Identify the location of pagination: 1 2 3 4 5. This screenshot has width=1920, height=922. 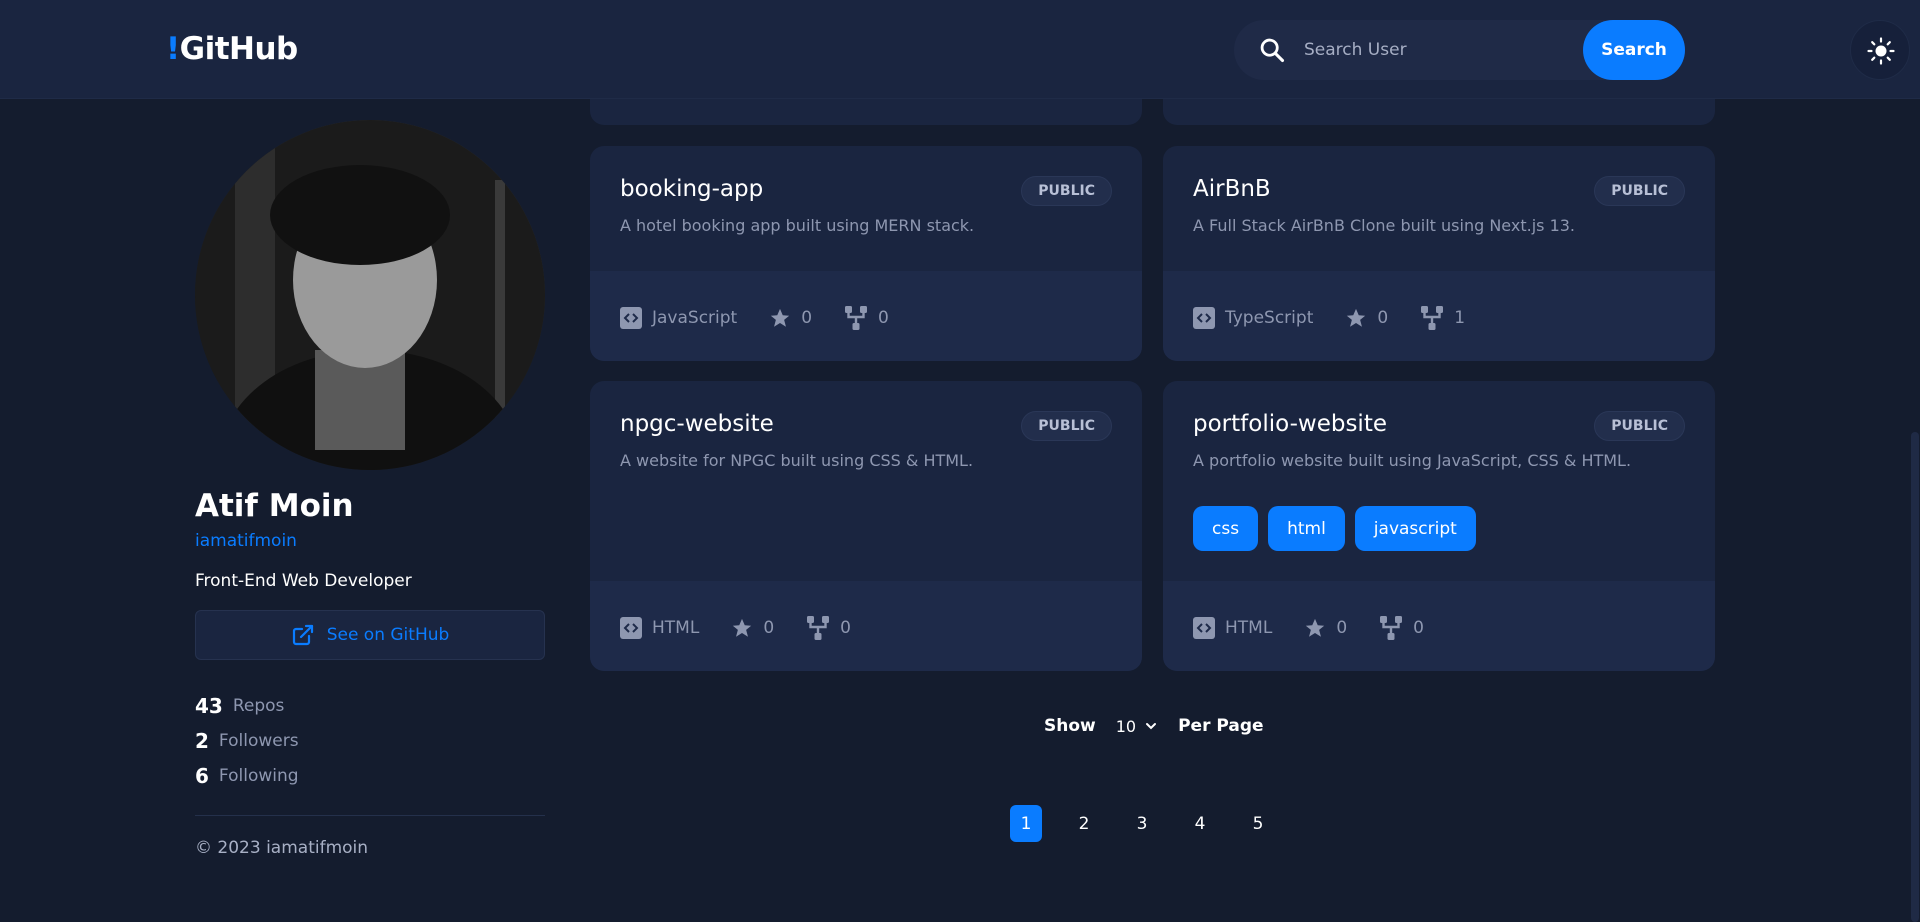
(1142, 823).